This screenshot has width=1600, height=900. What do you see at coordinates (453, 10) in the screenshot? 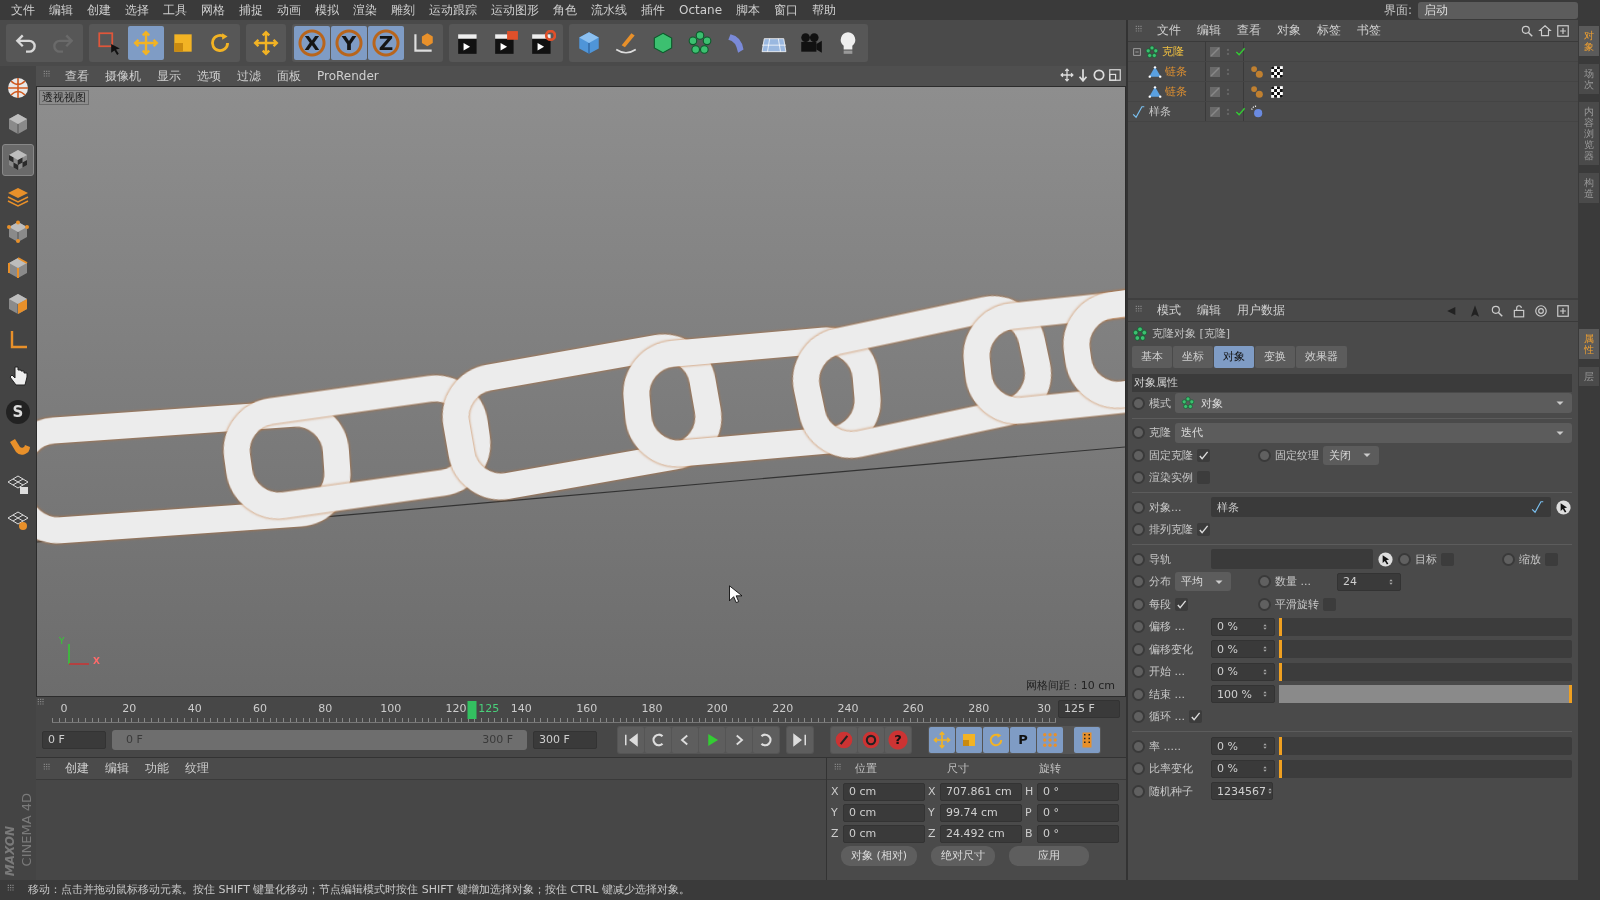
I see `menu-item: 运动跟踪` at bounding box center [453, 10].